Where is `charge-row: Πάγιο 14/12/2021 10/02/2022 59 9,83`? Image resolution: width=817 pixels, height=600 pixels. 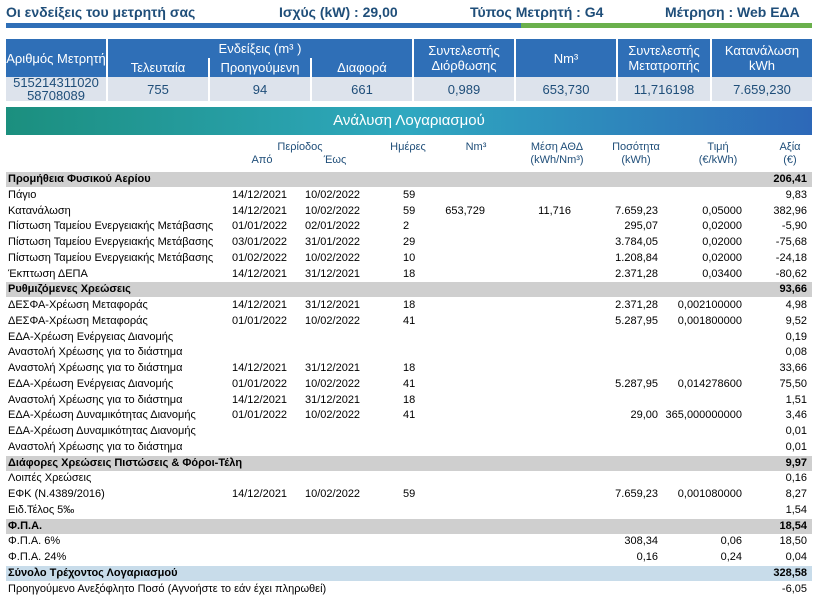 charge-row: Πάγιο 14/12/2021 10/02/2022 59 9,83 is located at coordinates (409, 195).